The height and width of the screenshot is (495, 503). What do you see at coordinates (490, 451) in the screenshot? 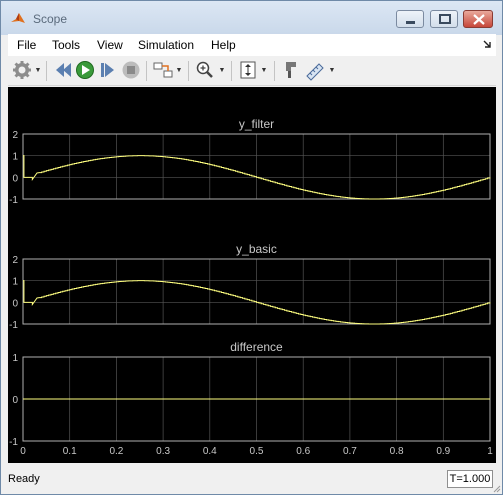
I see `x-tick-label: 1` at bounding box center [490, 451].